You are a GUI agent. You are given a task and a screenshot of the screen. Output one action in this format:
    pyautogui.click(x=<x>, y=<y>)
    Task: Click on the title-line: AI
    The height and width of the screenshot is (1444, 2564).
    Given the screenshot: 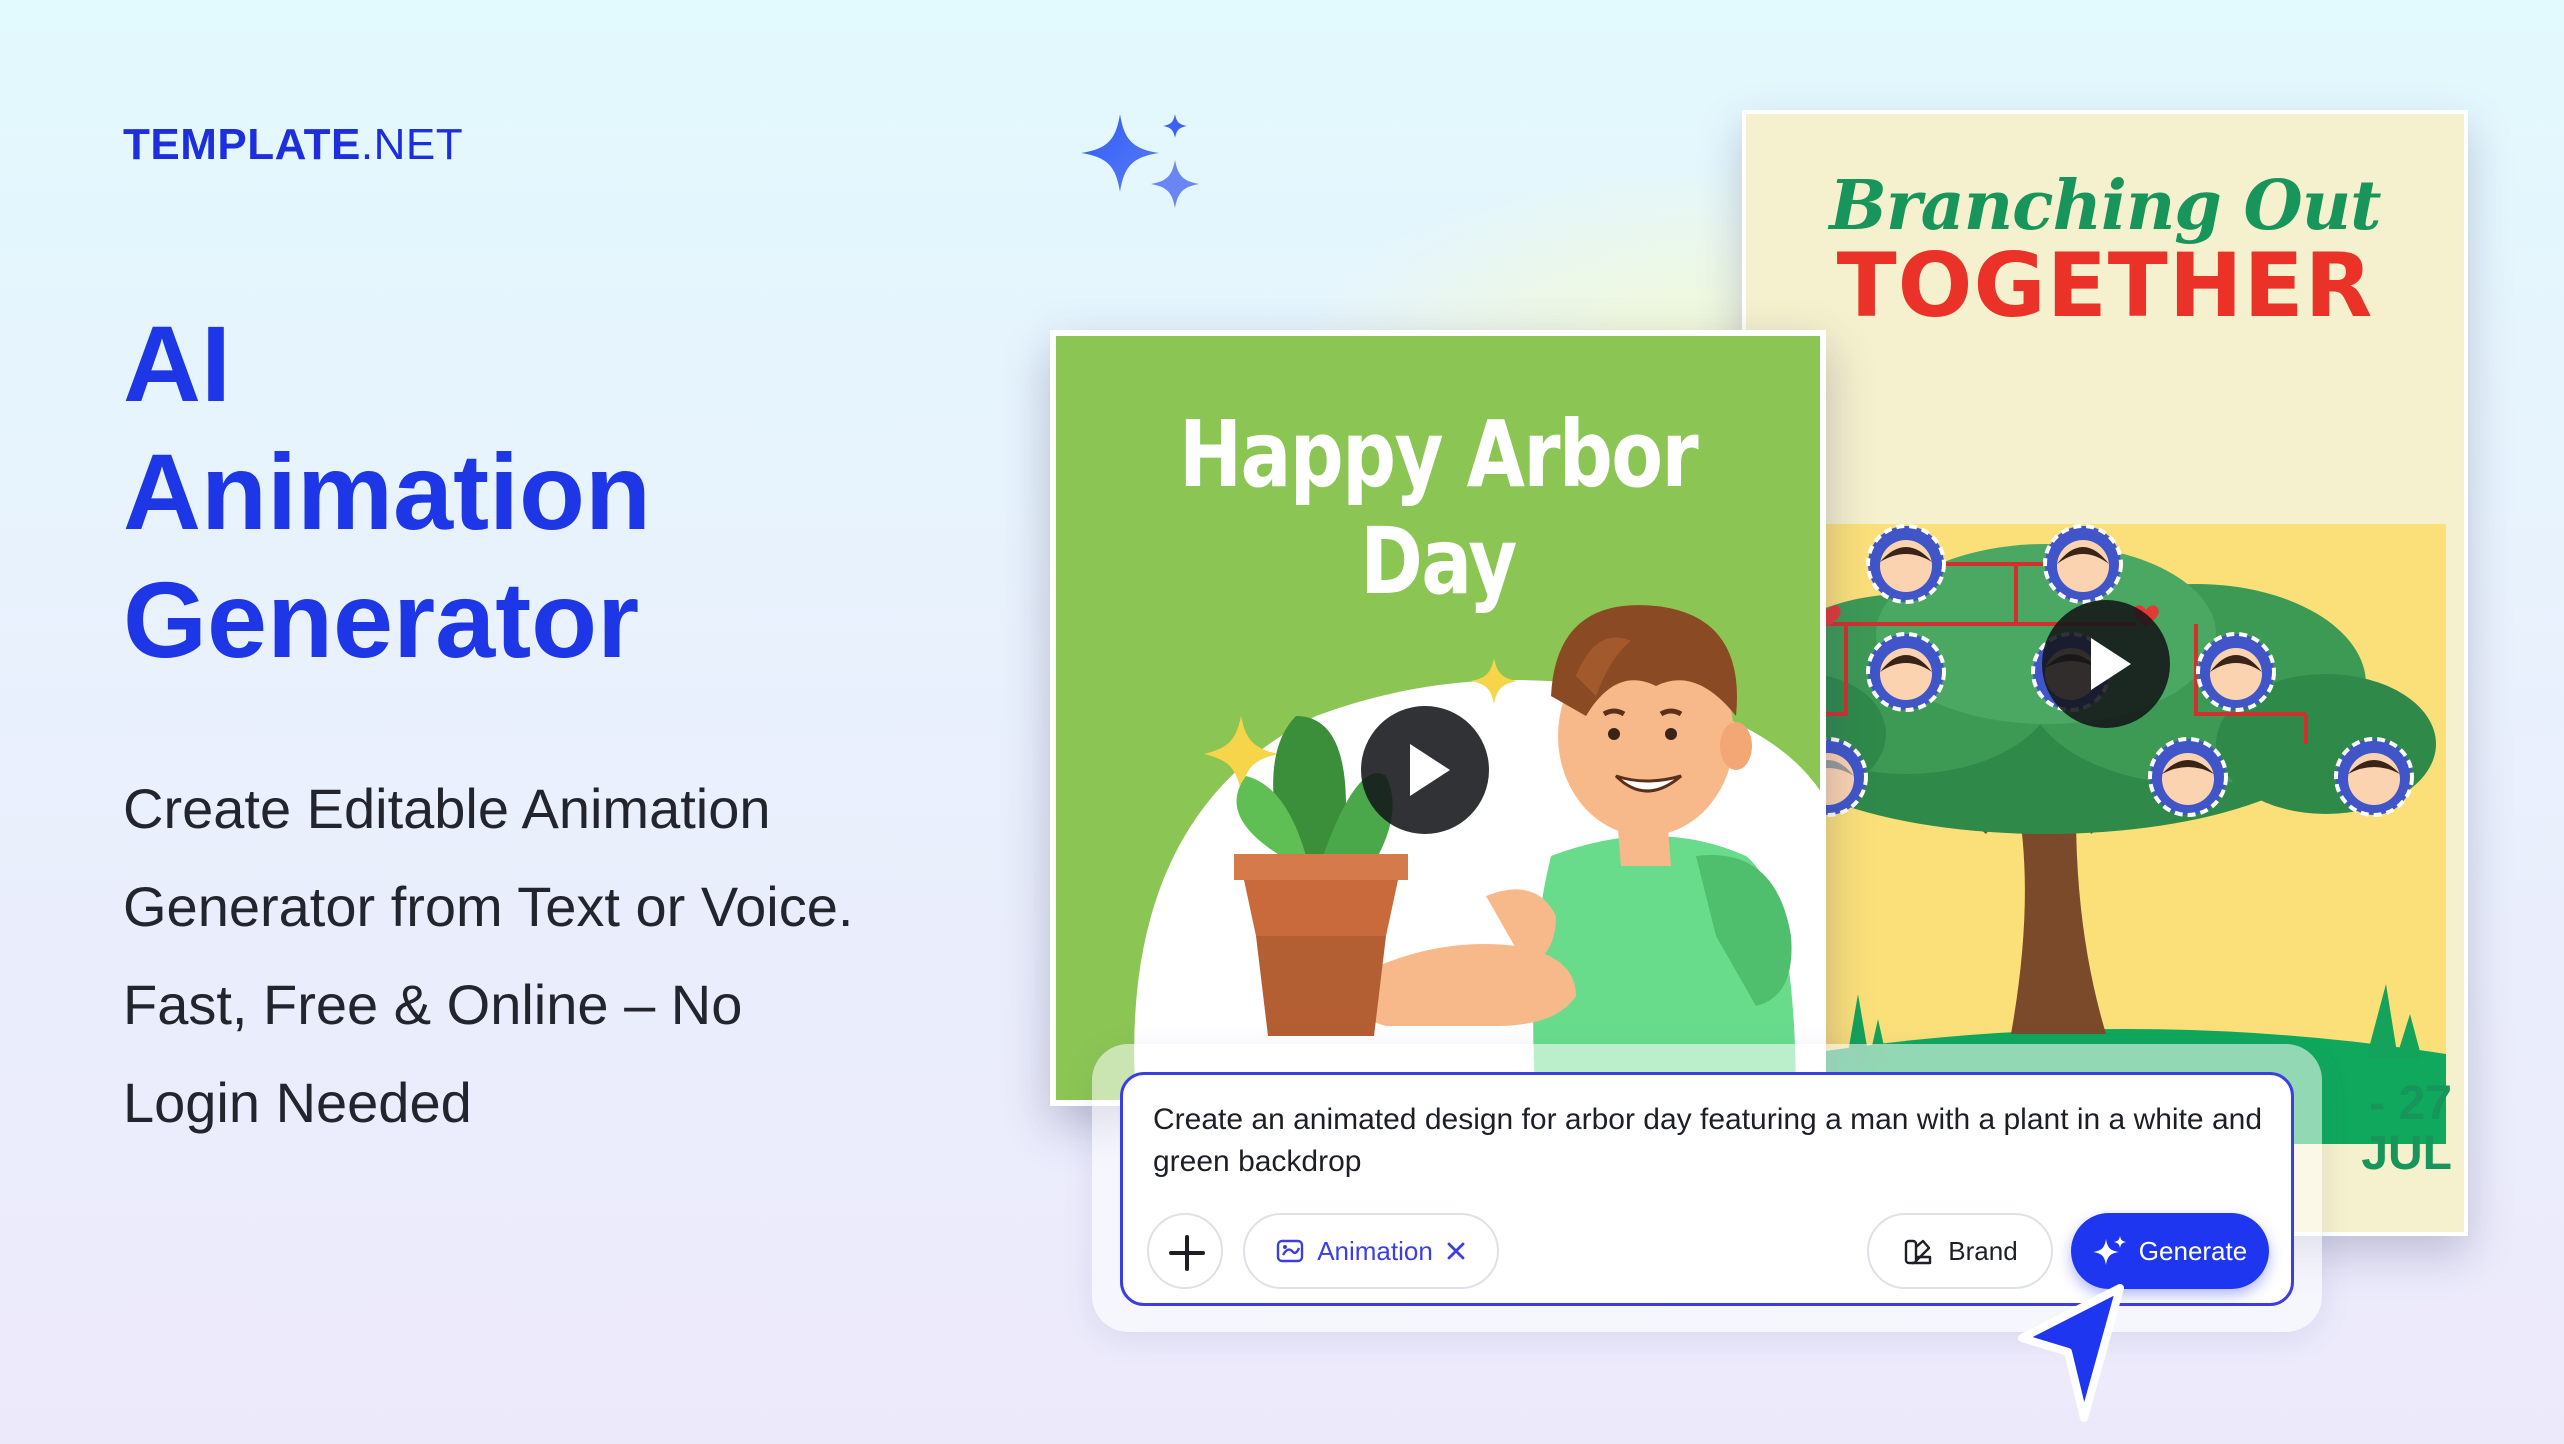 What is the action you would take?
    pyautogui.click(x=177, y=363)
    